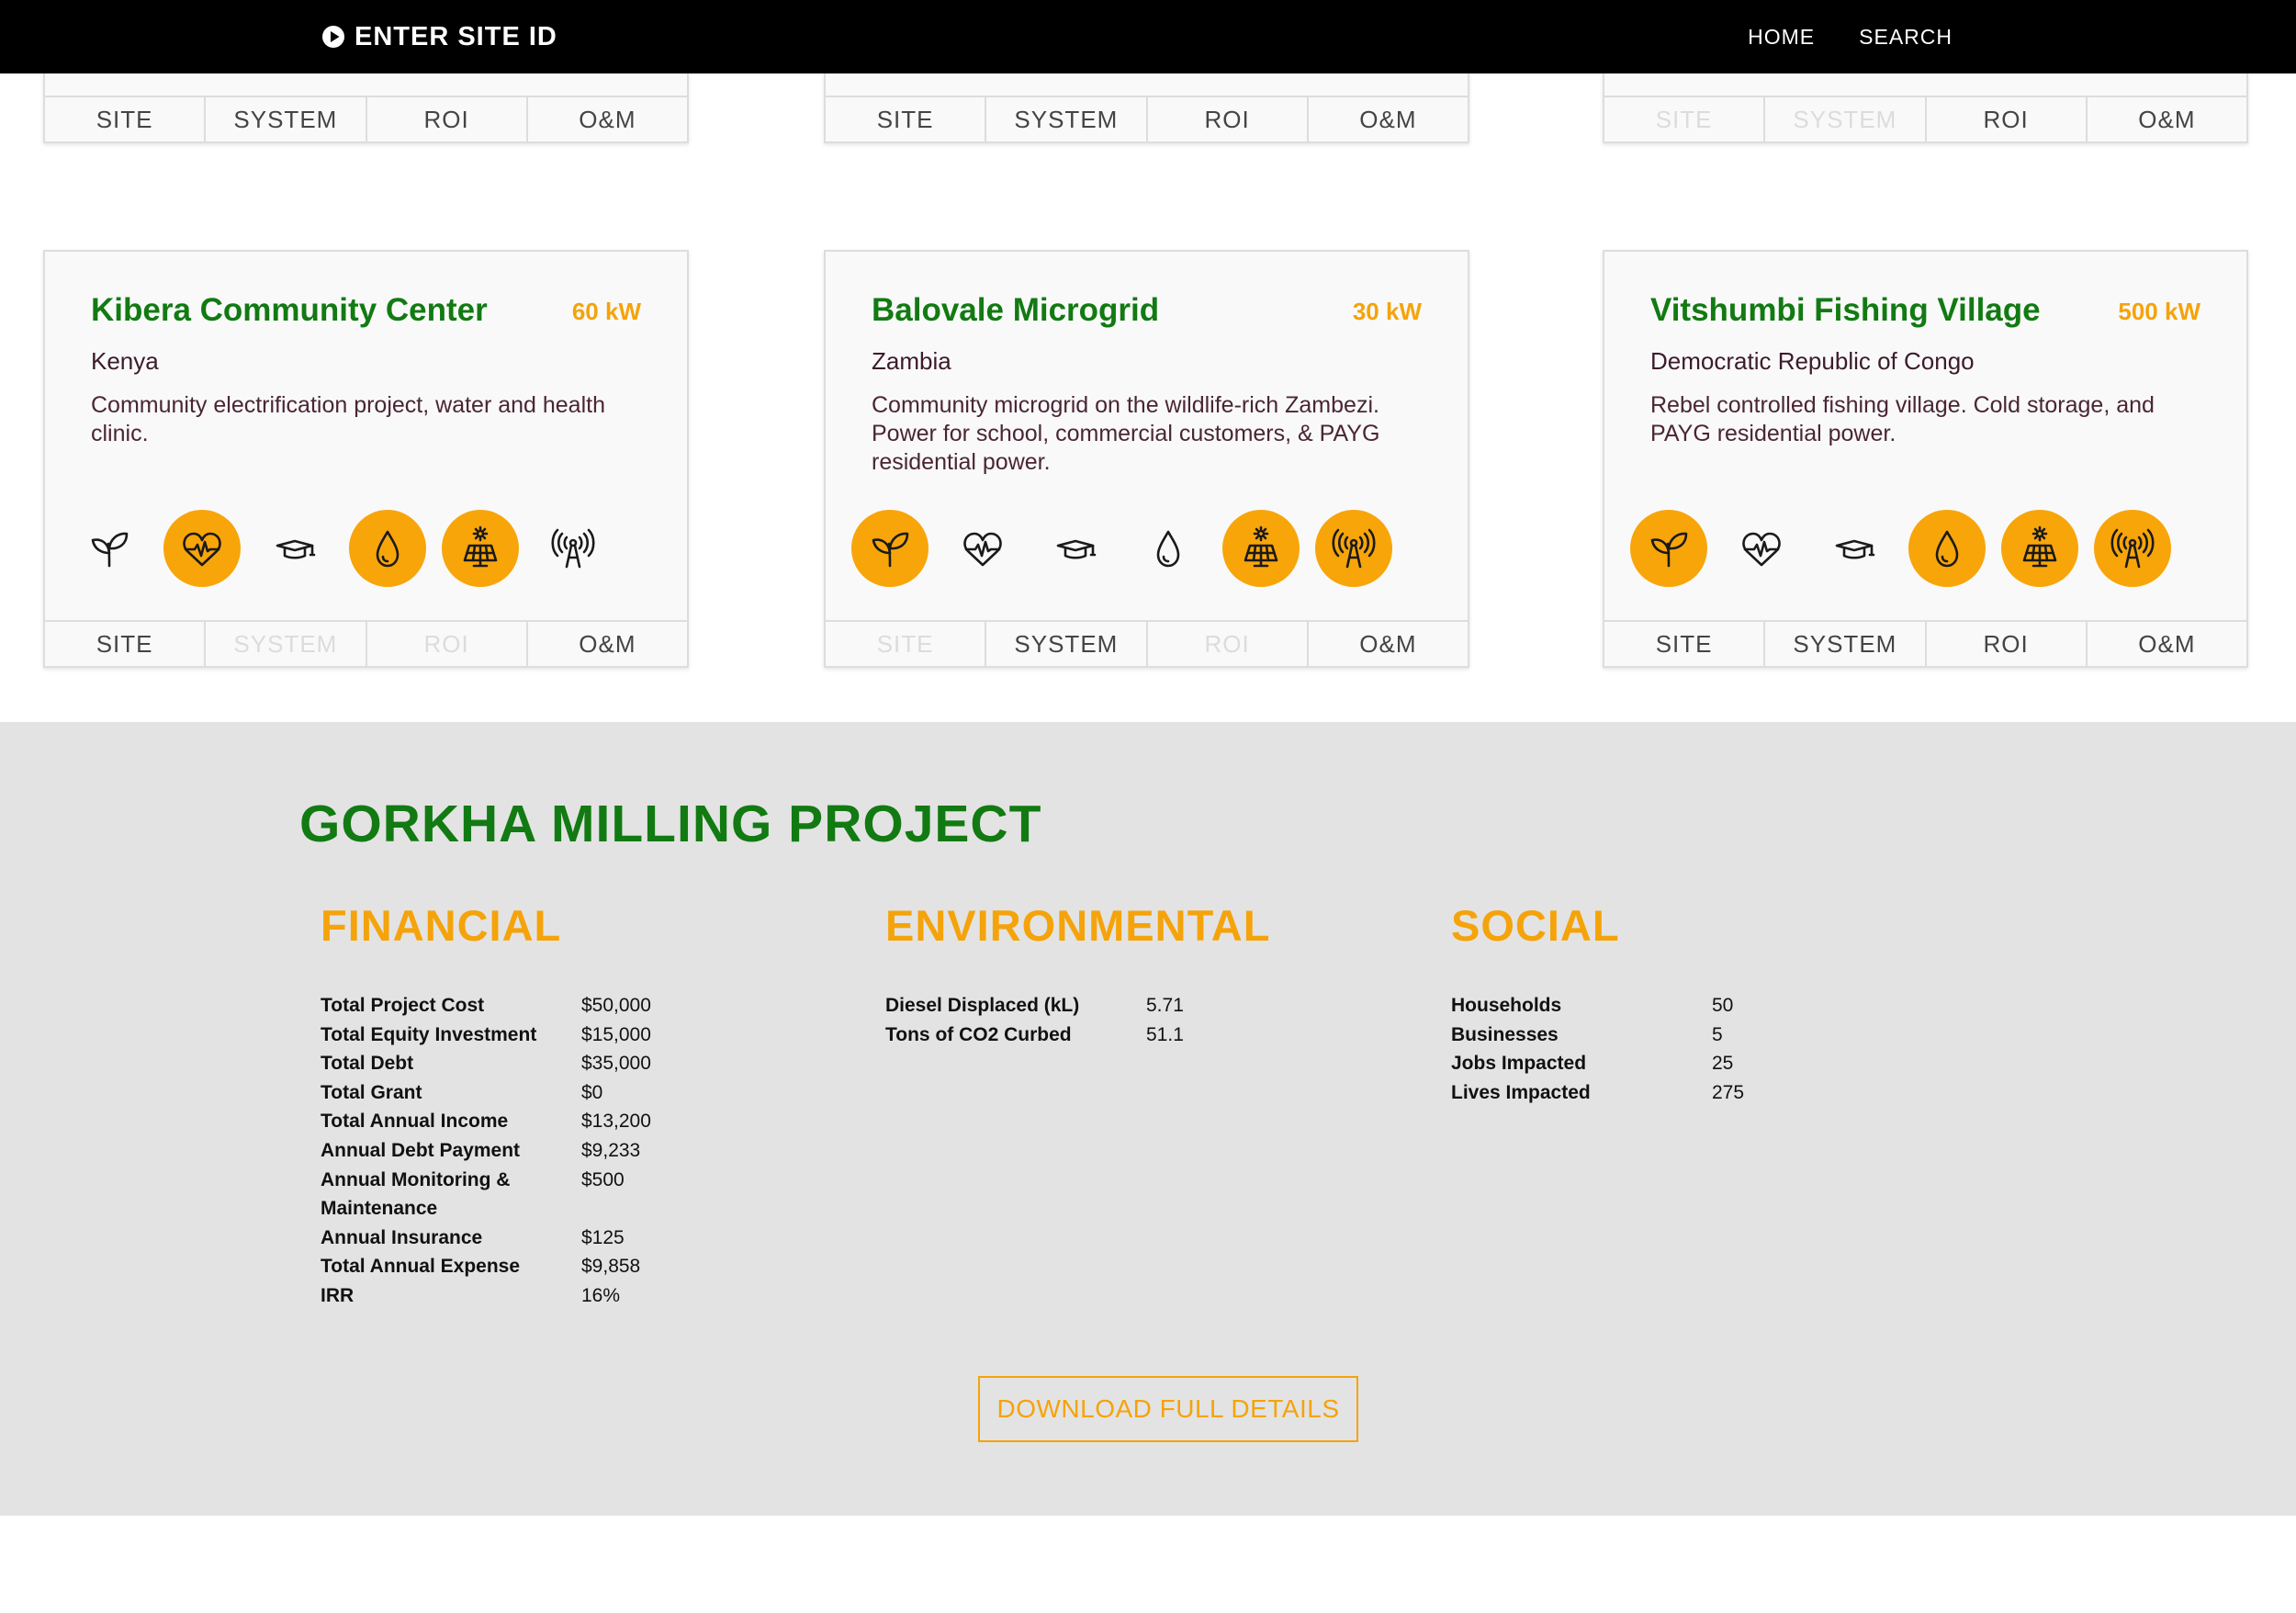 The image size is (2296, 1613). What do you see at coordinates (1505, 1034) in the screenshot?
I see `stat-label: Businesses` at bounding box center [1505, 1034].